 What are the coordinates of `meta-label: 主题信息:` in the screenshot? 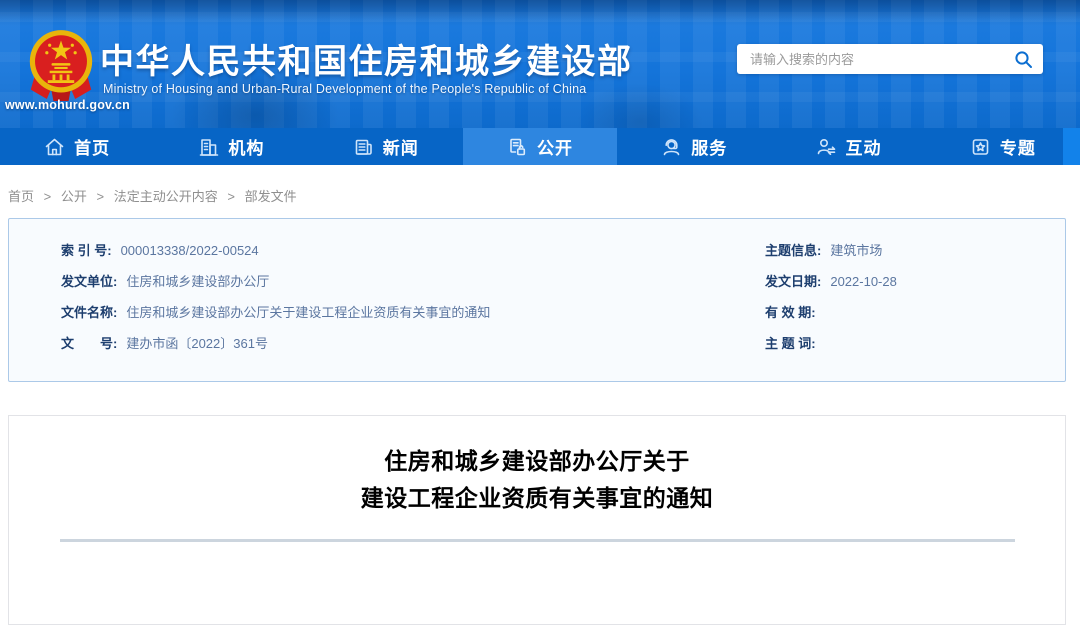 It's located at (793, 250).